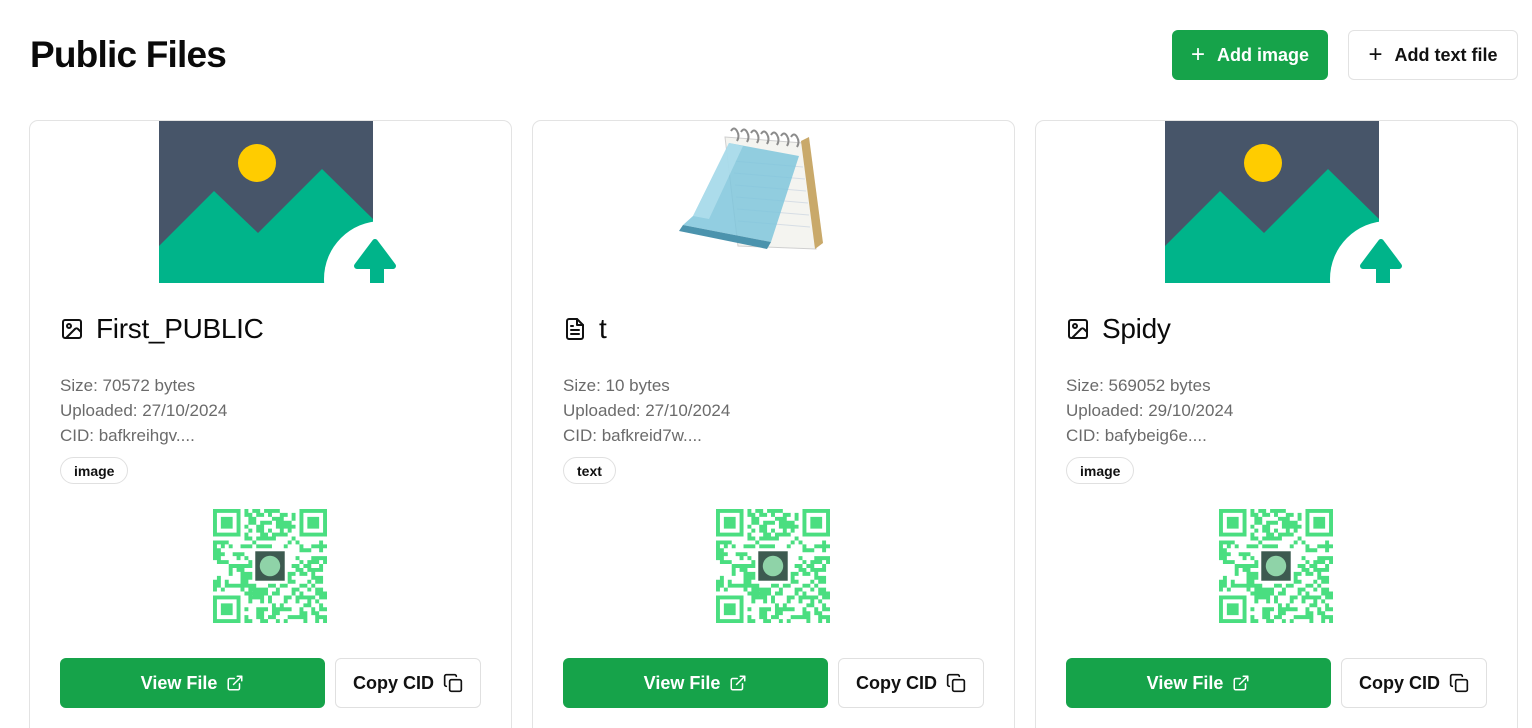  I want to click on file-size: Size: 70572 bytes, so click(128, 385).